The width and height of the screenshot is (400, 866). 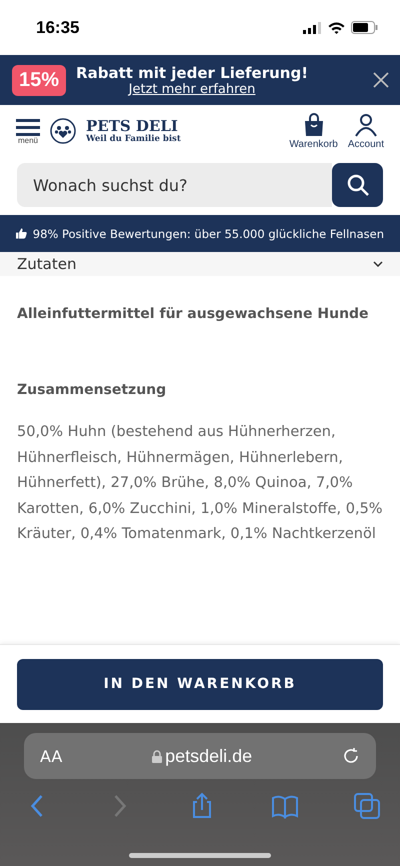 I want to click on add-to-cart-button: IN DEN WARENKORB, so click(x=200, y=684).